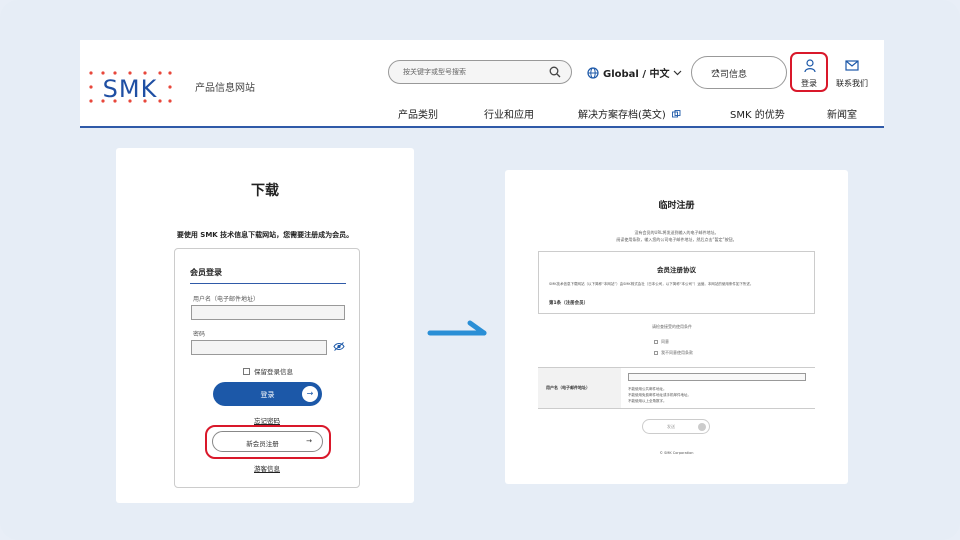 This screenshot has height=540, width=960. Describe the element at coordinates (480, 72) in the screenshot. I see `search-input: 按关键字或型号搜索` at that location.